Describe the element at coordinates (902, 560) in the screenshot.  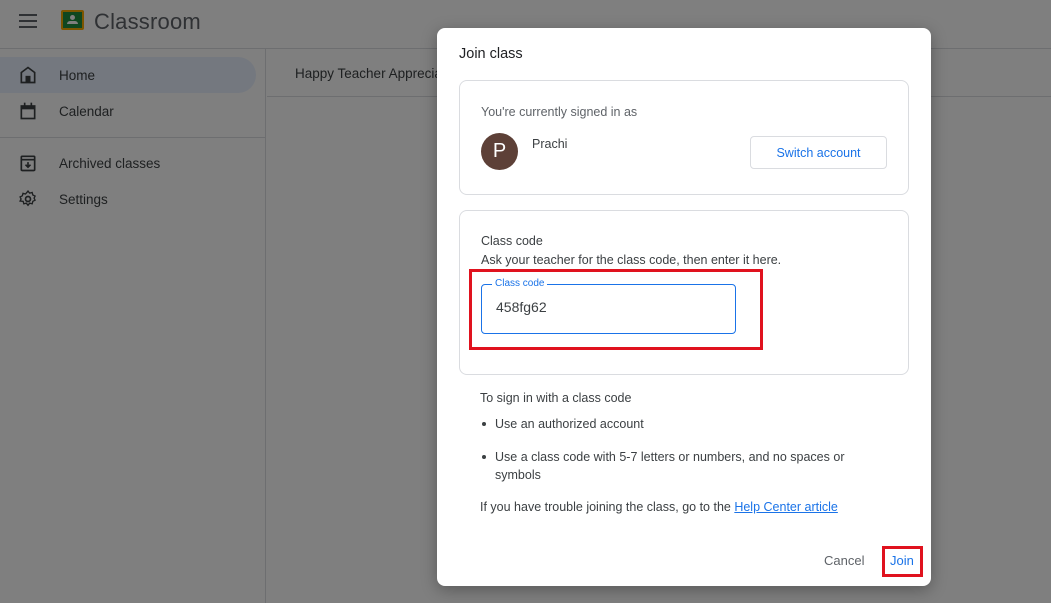
I see `join-button: Join` at that location.